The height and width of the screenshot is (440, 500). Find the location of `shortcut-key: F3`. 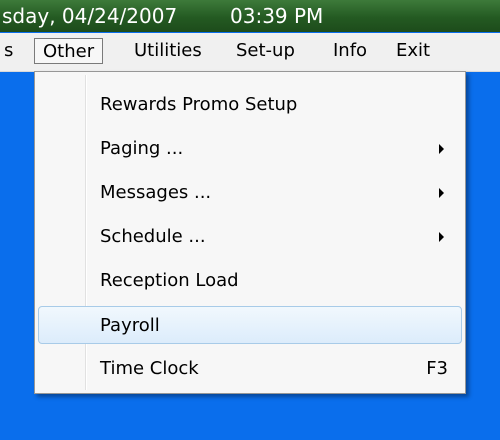

shortcut-key: F3 is located at coordinates (437, 368).